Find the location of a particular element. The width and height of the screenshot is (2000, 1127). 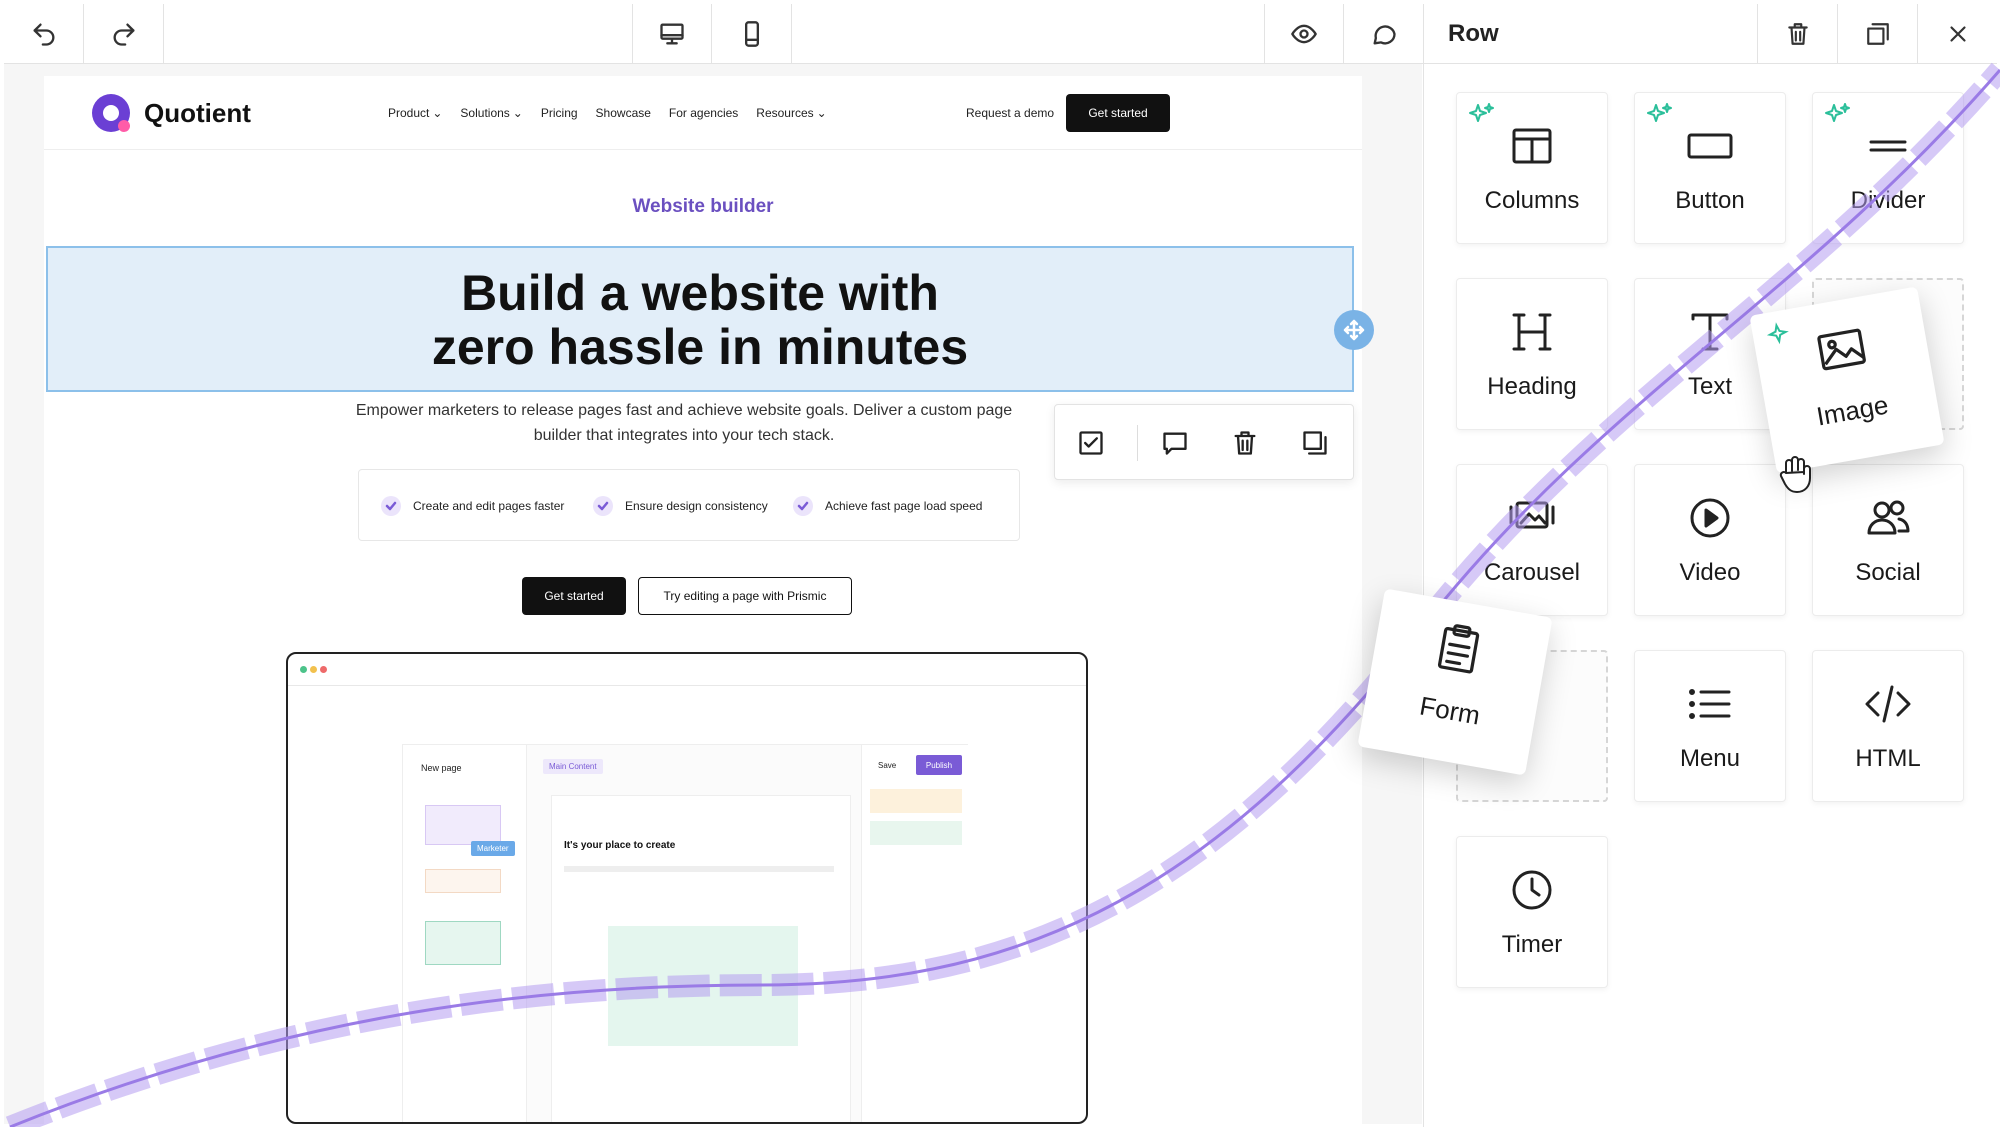

block-heading: Heading is located at coordinates (1532, 354).